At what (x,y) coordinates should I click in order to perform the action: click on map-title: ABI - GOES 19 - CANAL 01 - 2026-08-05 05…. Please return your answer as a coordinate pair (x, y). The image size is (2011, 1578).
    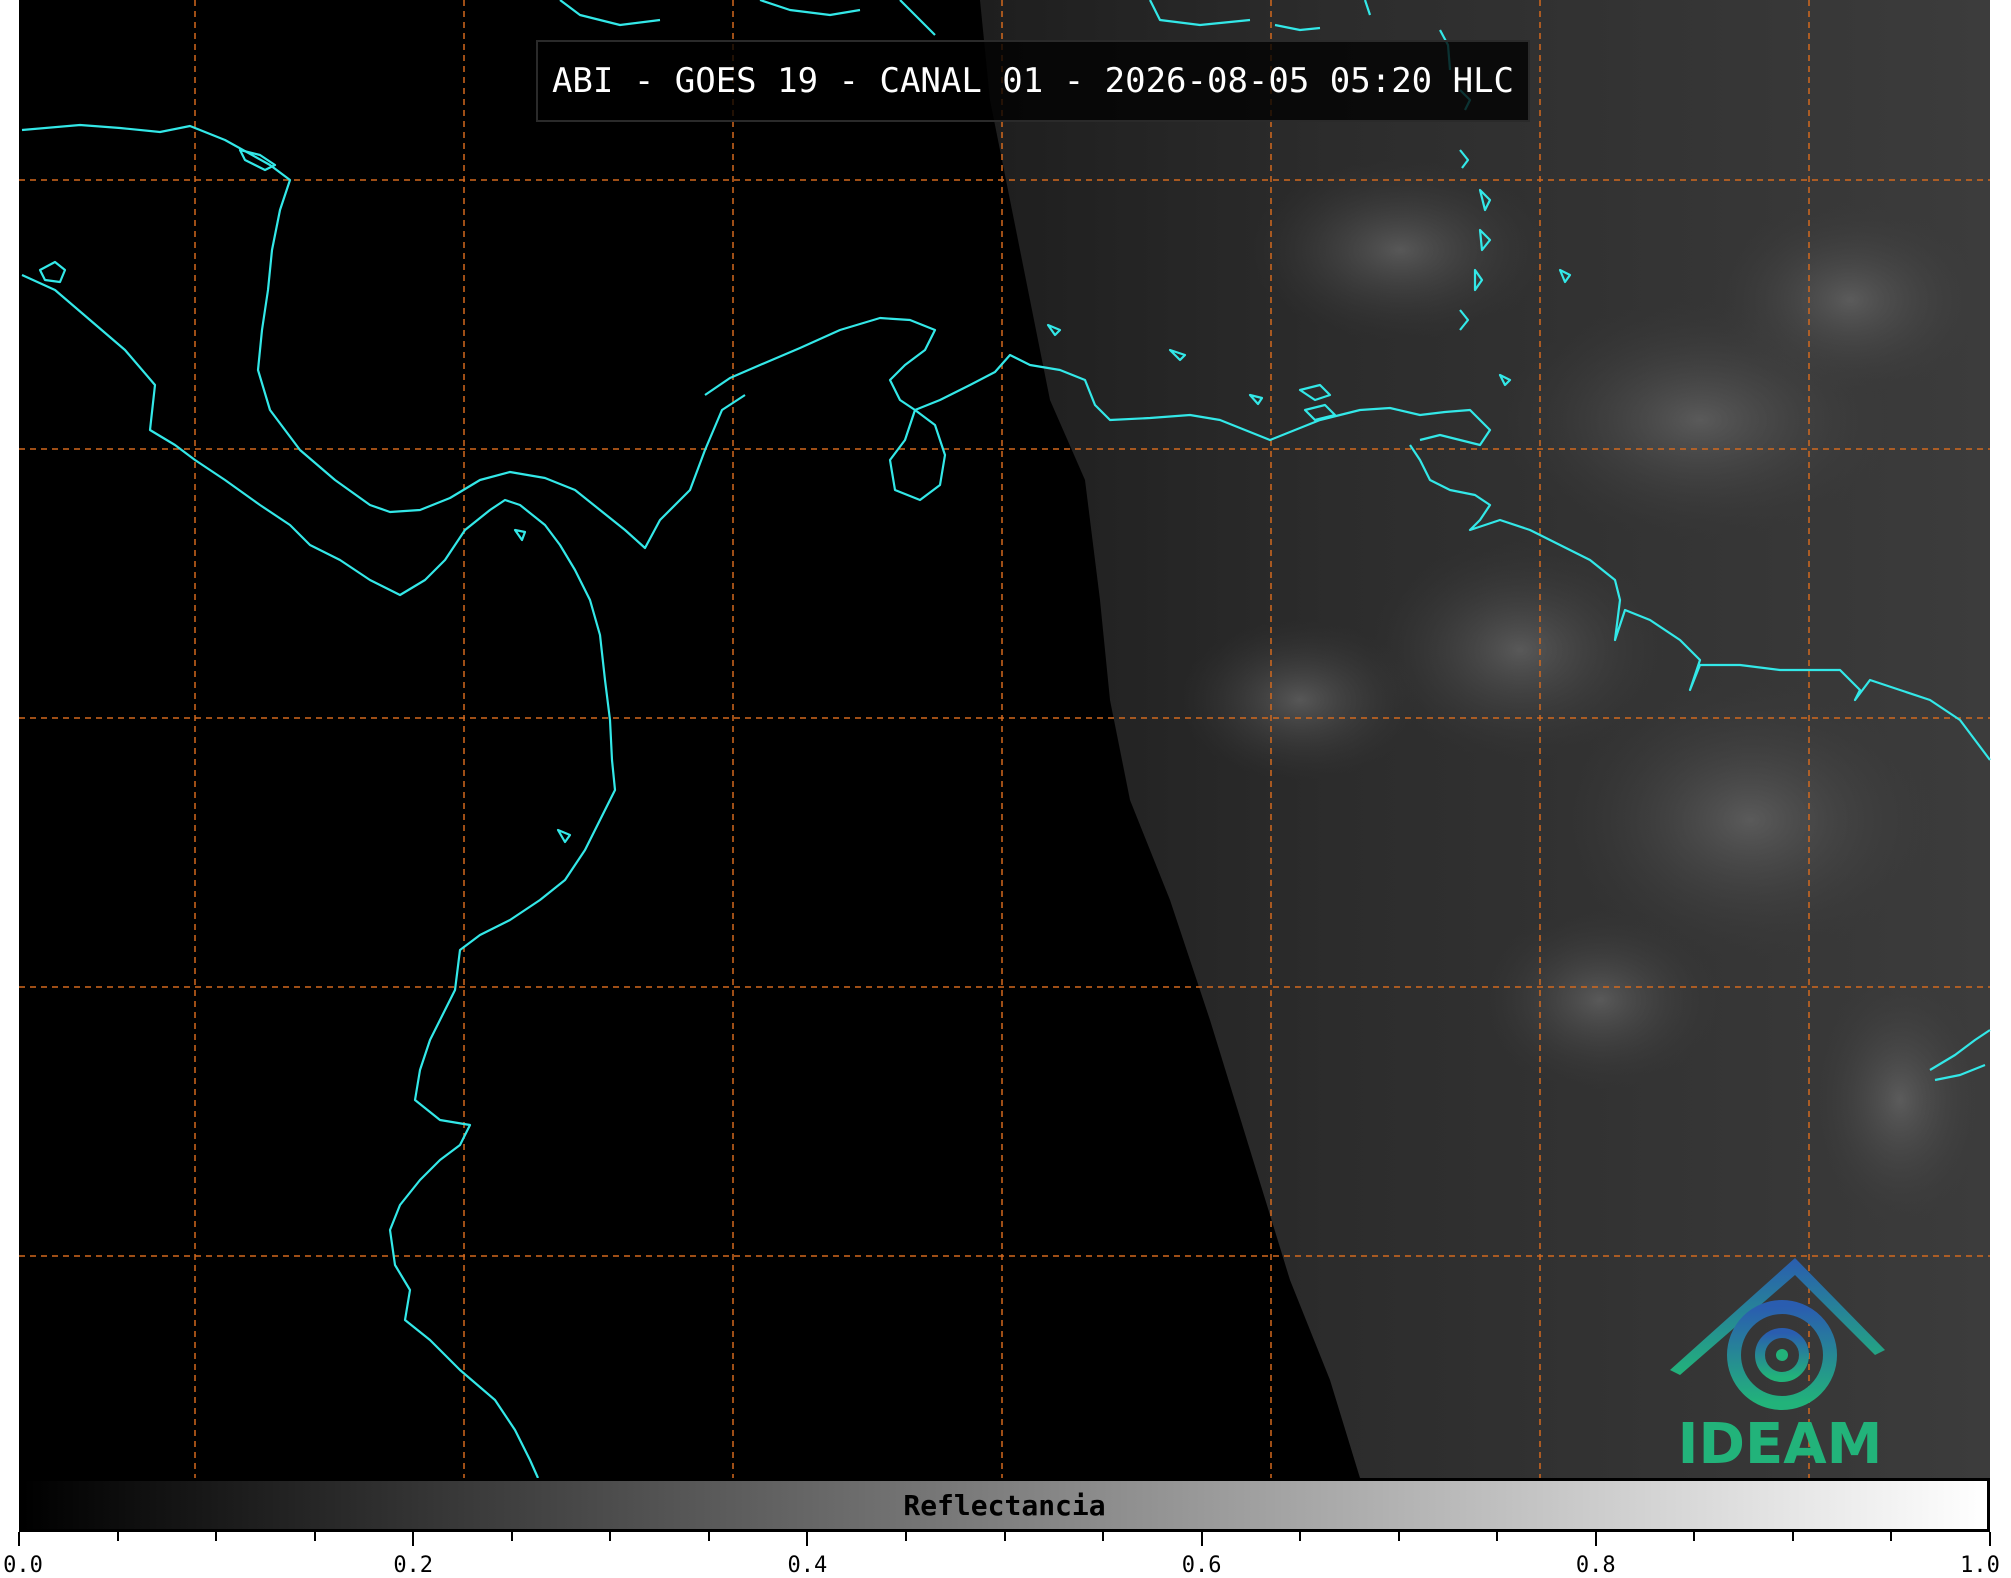
    Looking at the image, I should click on (1033, 81).